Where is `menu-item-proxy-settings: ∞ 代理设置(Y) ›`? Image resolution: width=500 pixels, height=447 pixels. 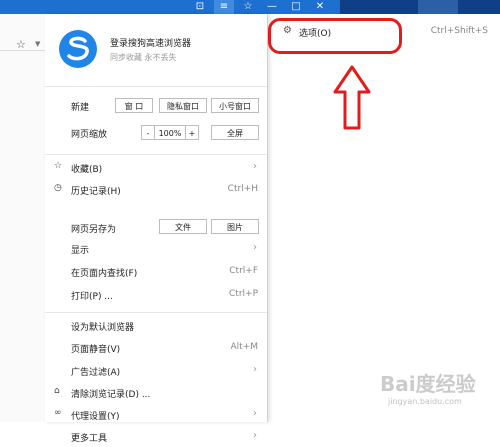
menu-item-proxy-settings: ∞ 代理设置(Y) › is located at coordinates (156, 415).